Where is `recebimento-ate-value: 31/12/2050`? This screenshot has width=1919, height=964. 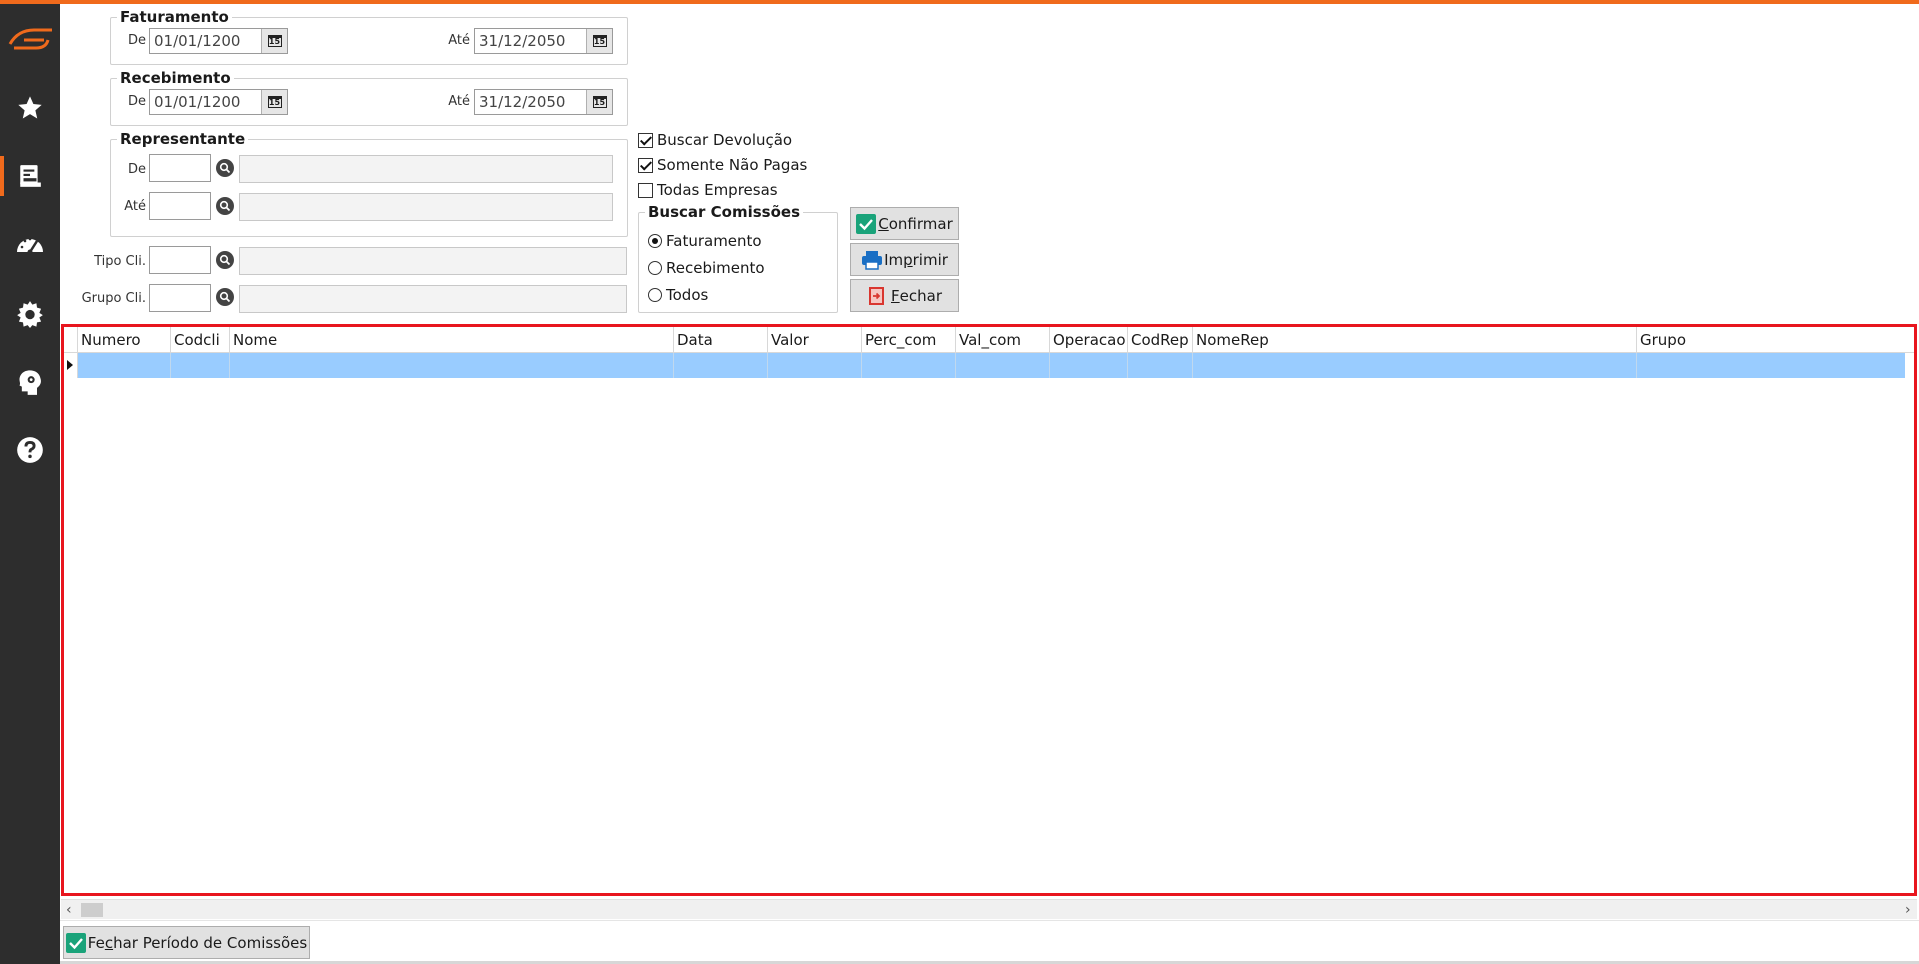
recebimento-ate-value: 31/12/2050 is located at coordinates (522, 102).